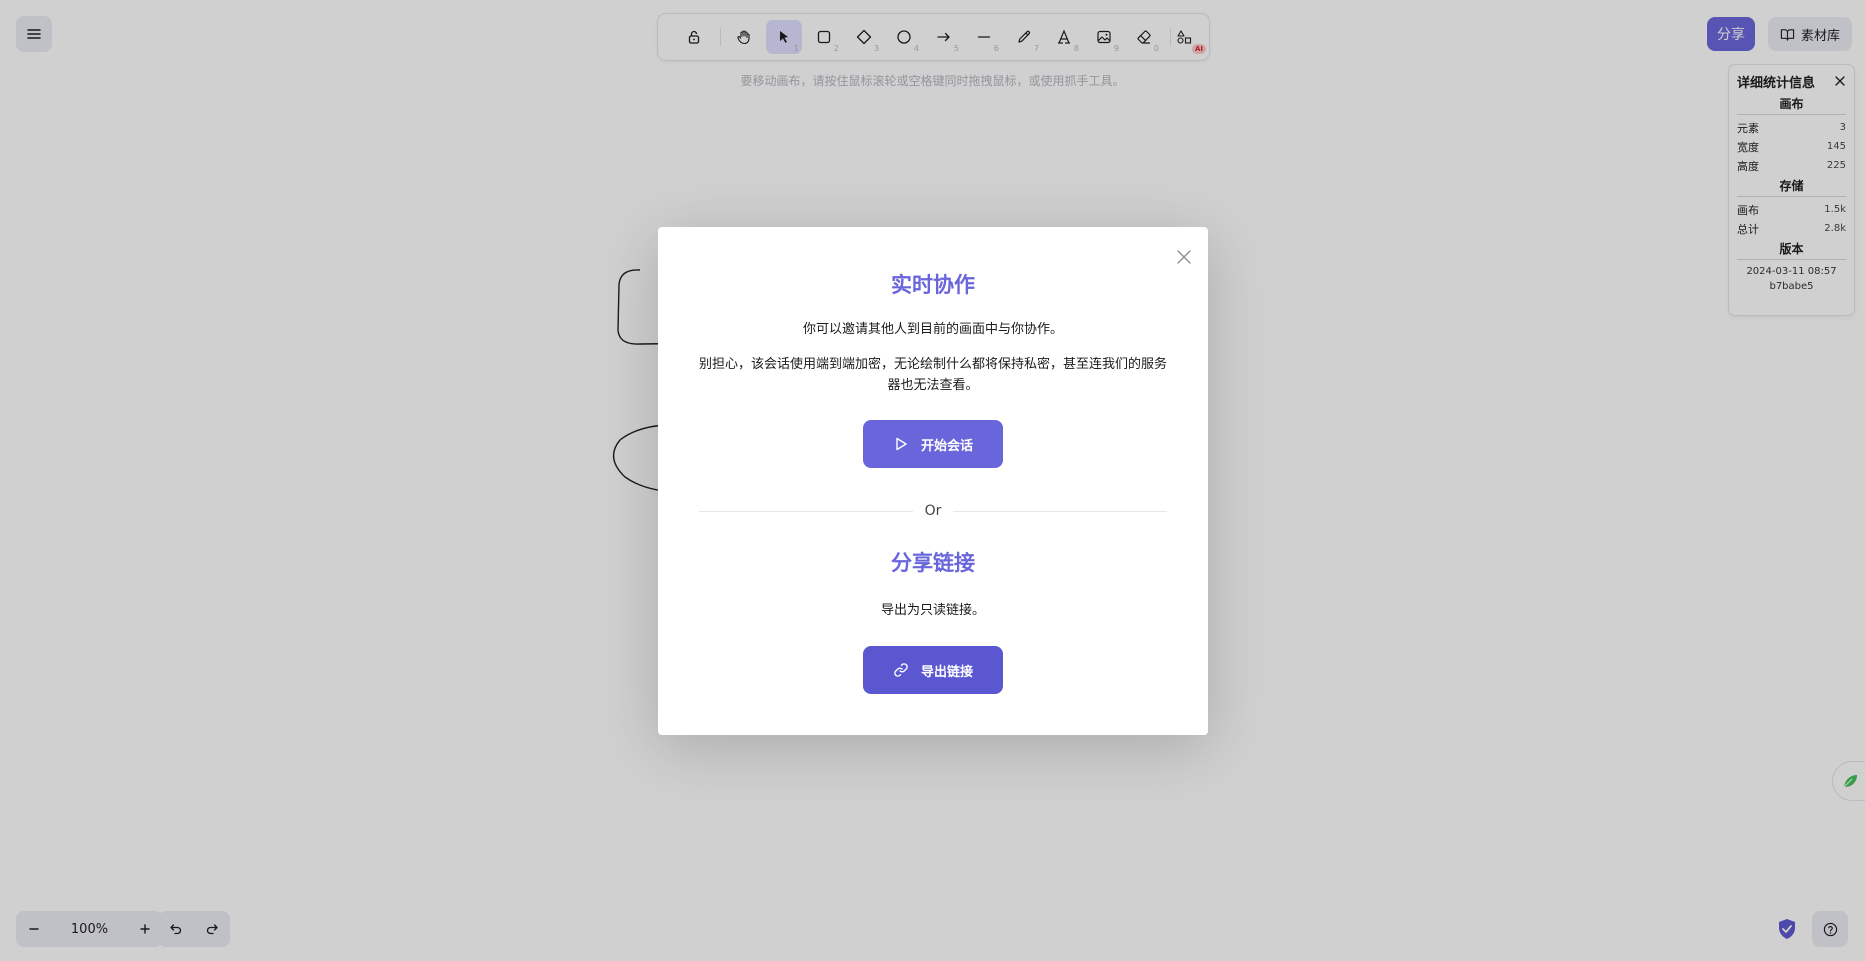 The height and width of the screenshot is (961, 1865). Describe the element at coordinates (176, 929) in the screenshot. I see `undo-button` at that location.